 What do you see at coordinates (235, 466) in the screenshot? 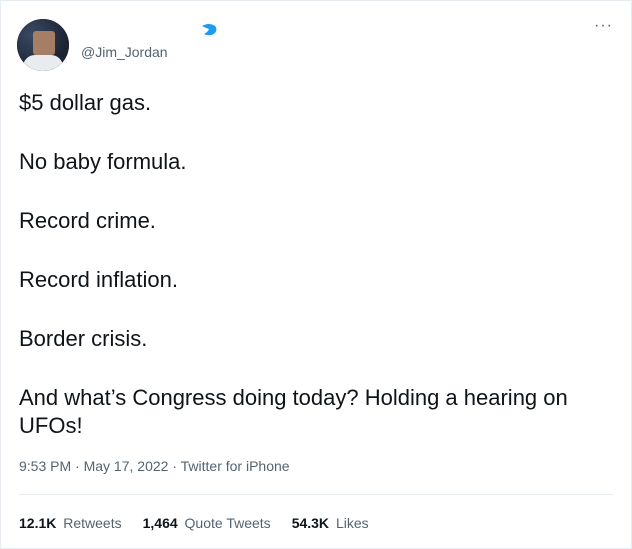
I see `tweet-source: Twitter for iPhone` at bounding box center [235, 466].